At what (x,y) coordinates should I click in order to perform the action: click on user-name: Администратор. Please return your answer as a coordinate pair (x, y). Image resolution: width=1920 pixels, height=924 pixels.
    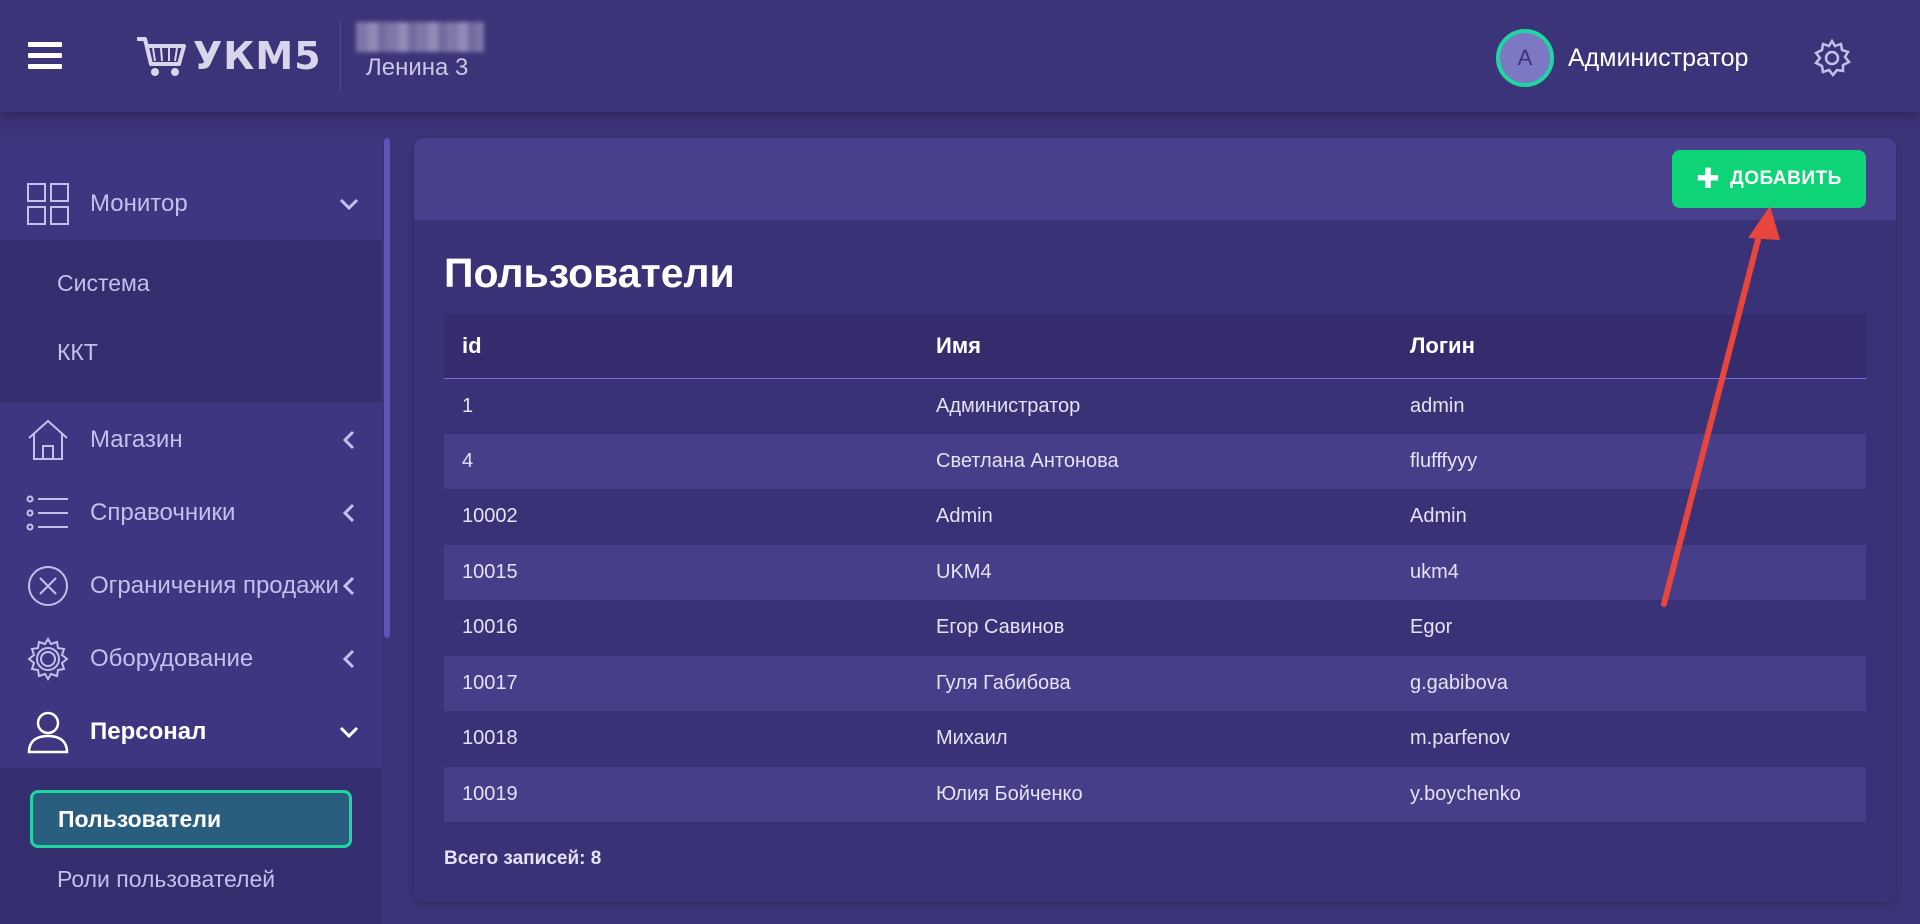
    Looking at the image, I should click on (1658, 58).